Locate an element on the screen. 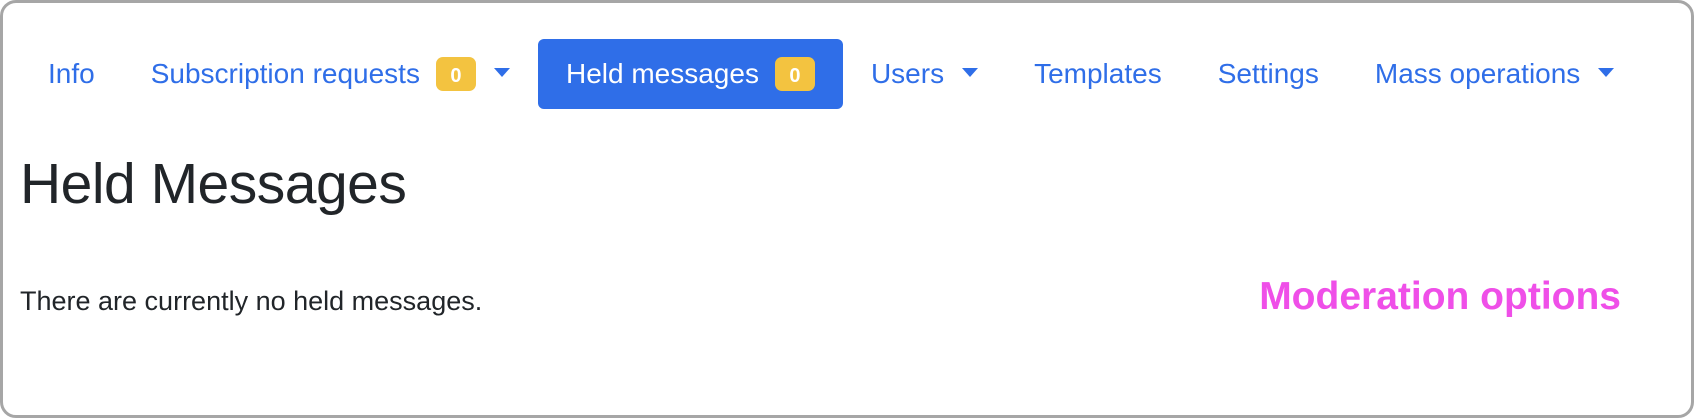 This screenshot has height=418, width=1694. tab-held-messages-label: Held messages is located at coordinates (662, 73).